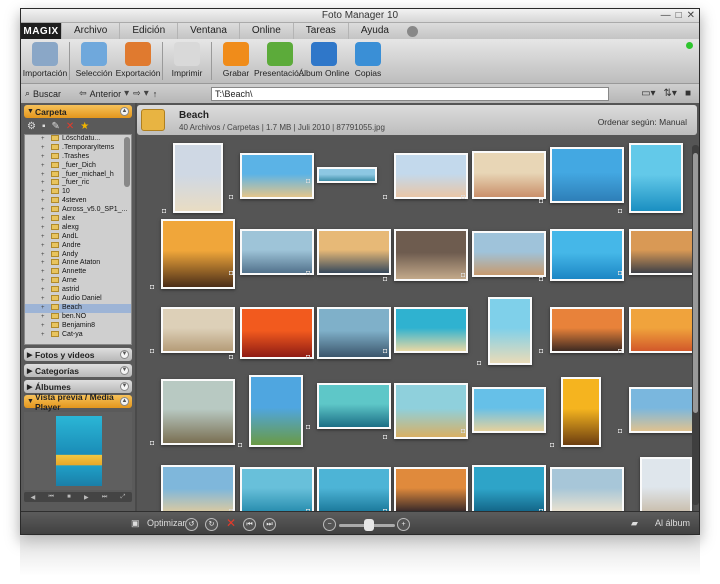 Image resolution: width=720 pixels, height=584 pixels. What do you see at coordinates (425, 412) in the screenshot?
I see `photo-thumbnail-beach-tent: ◘` at bounding box center [425, 412].